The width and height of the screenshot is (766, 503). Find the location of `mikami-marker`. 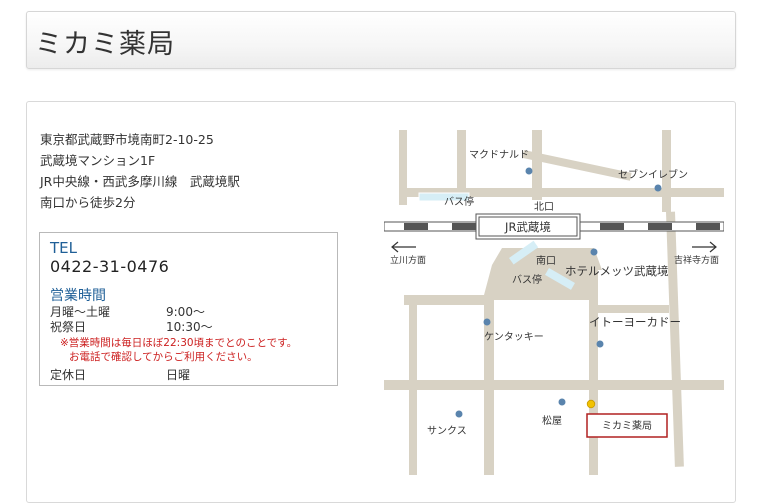

mikami-marker is located at coordinates (591, 404).